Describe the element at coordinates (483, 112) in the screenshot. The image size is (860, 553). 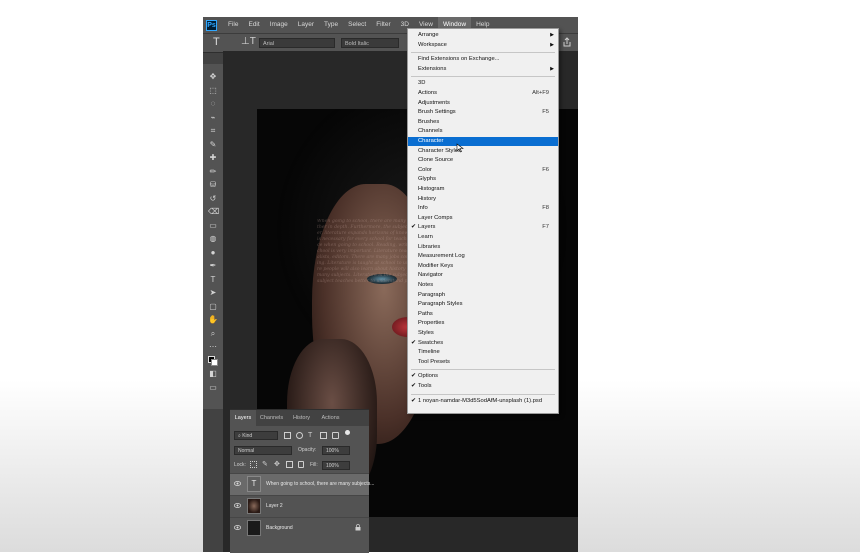
I see `window-menu-item-brush-settings: Brush Settings F5` at that location.